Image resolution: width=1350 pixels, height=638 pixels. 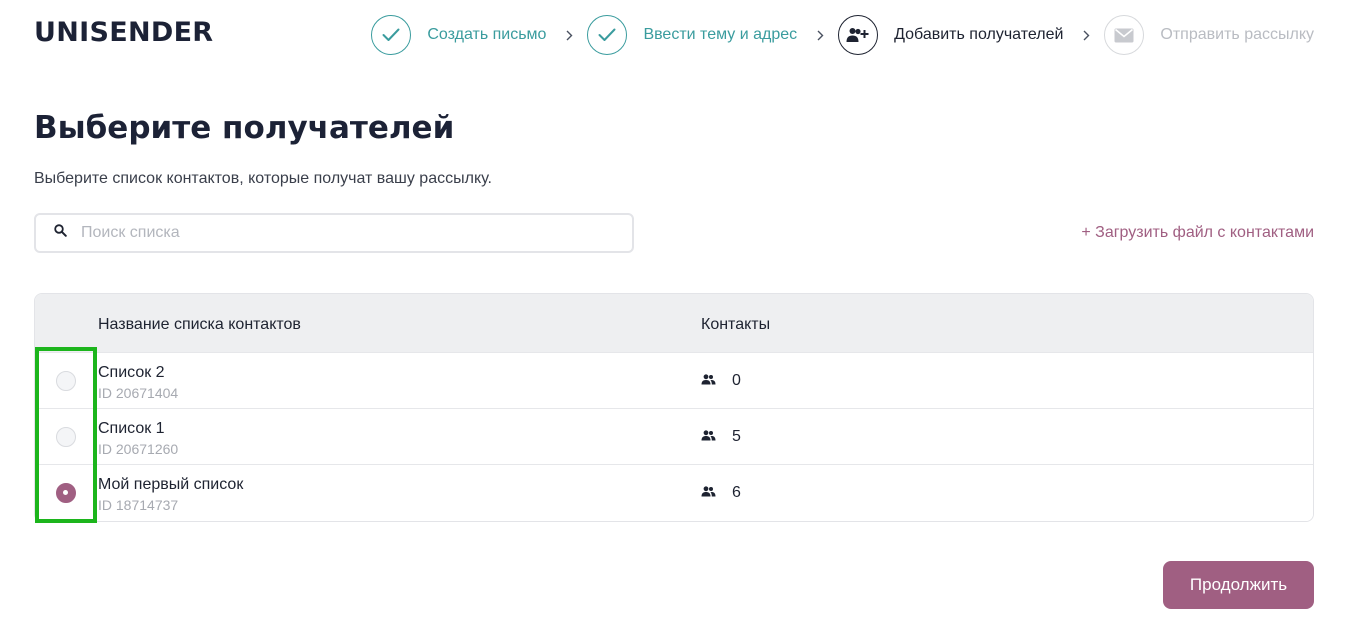 What do you see at coordinates (736, 380) in the screenshot?
I see `contacts-count: 0` at bounding box center [736, 380].